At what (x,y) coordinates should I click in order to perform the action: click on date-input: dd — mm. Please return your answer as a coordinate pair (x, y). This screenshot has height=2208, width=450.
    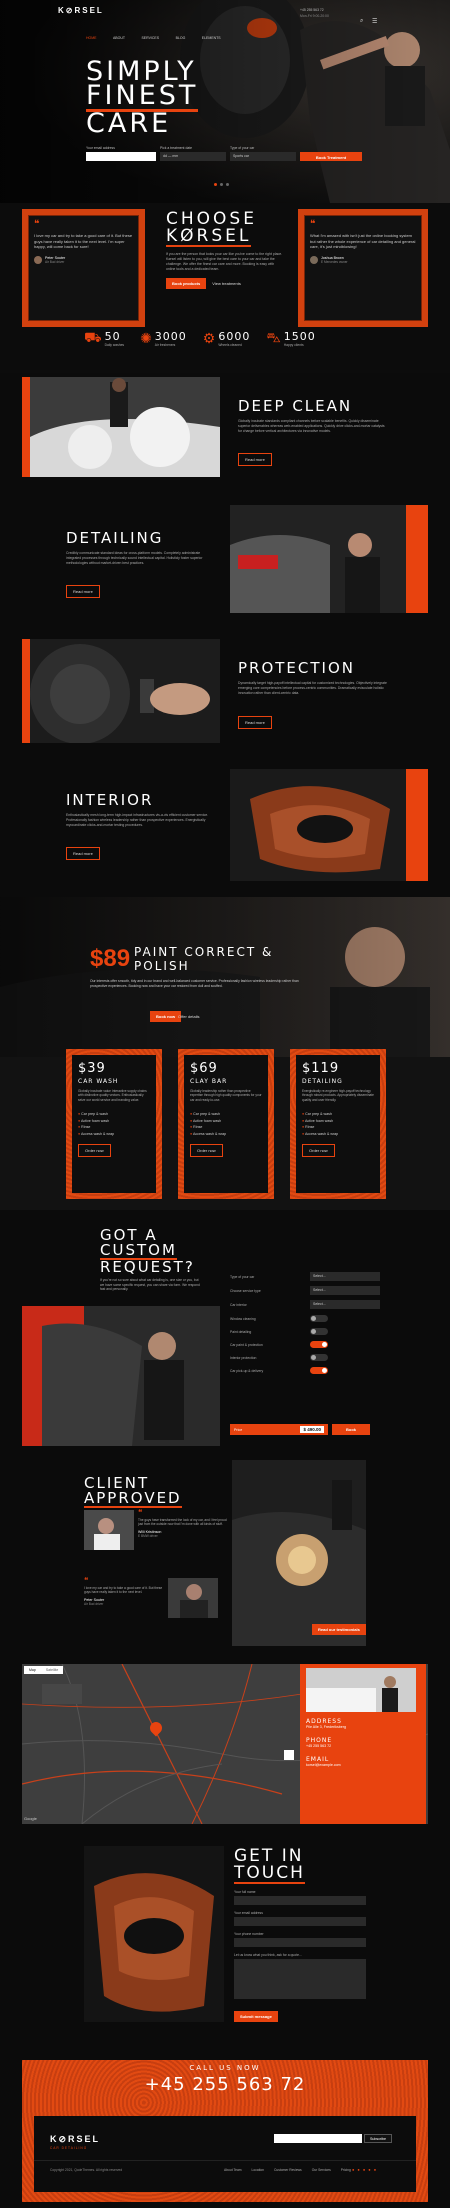
    Looking at the image, I should click on (193, 156).